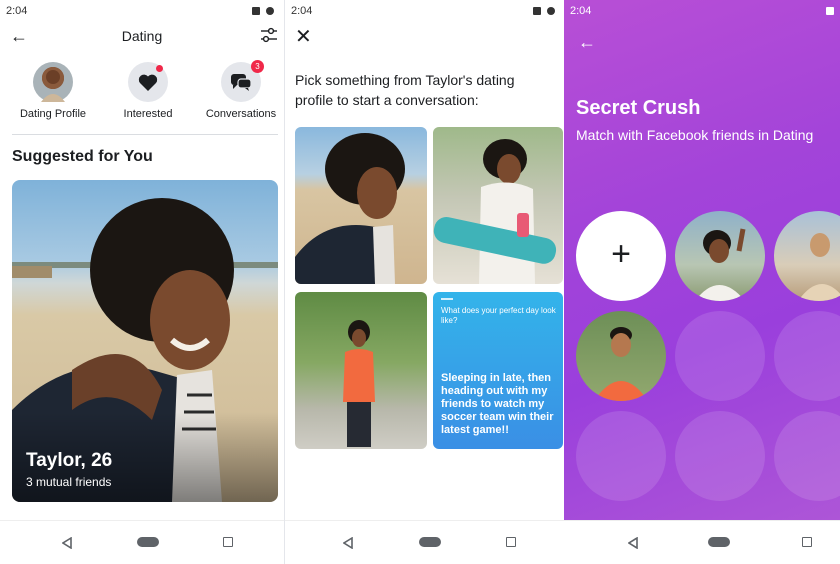  What do you see at coordinates (350, 208) in the screenshot?
I see `photo-selfie` at bounding box center [350, 208].